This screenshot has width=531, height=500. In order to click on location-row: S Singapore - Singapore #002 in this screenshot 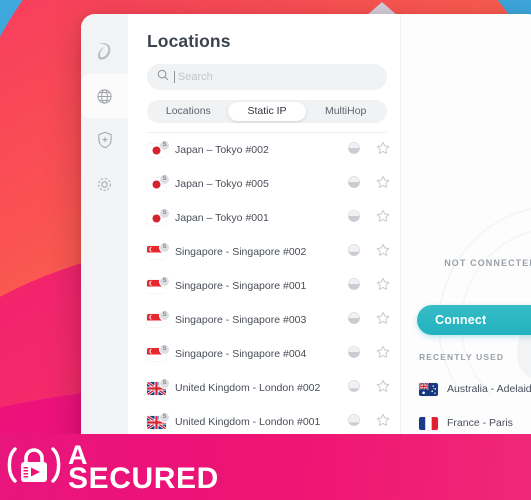, I will do `click(268, 252)`.